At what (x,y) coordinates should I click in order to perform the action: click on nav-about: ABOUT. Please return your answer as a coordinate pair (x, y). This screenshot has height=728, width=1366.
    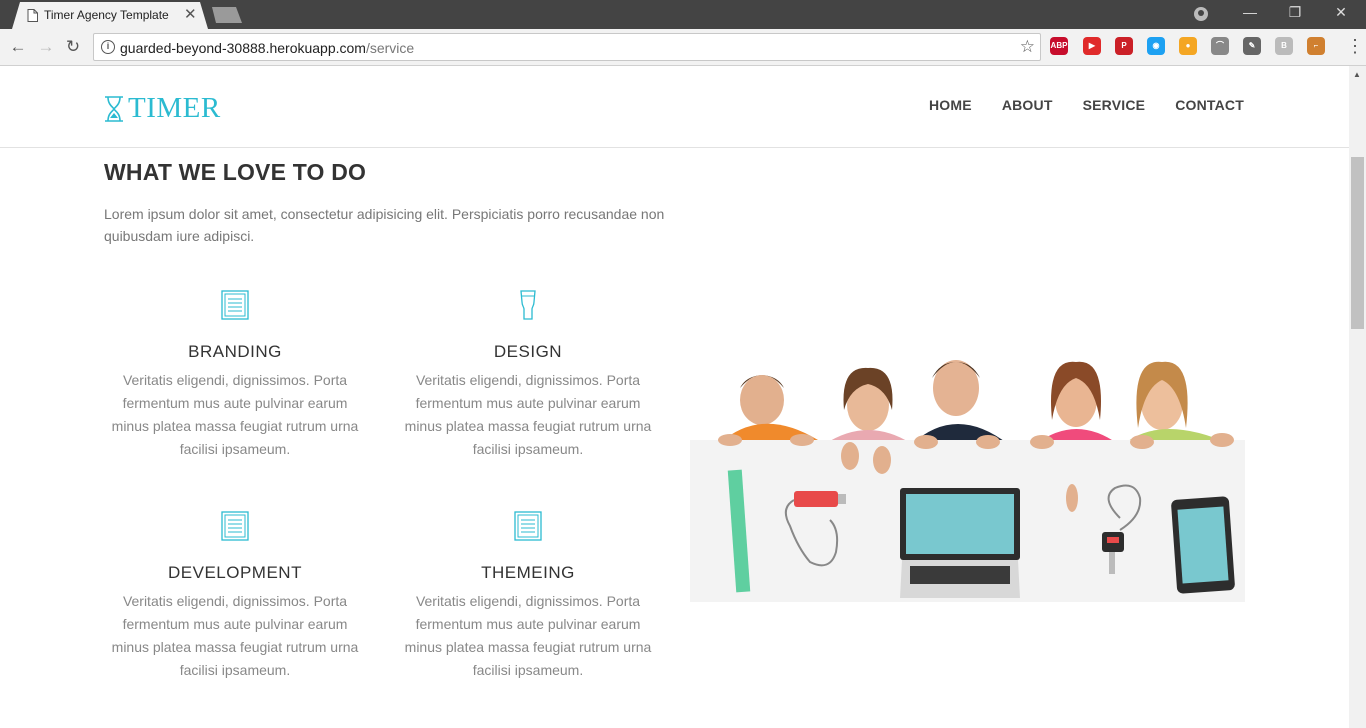
    Looking at the image, I should click on (1027, 105).